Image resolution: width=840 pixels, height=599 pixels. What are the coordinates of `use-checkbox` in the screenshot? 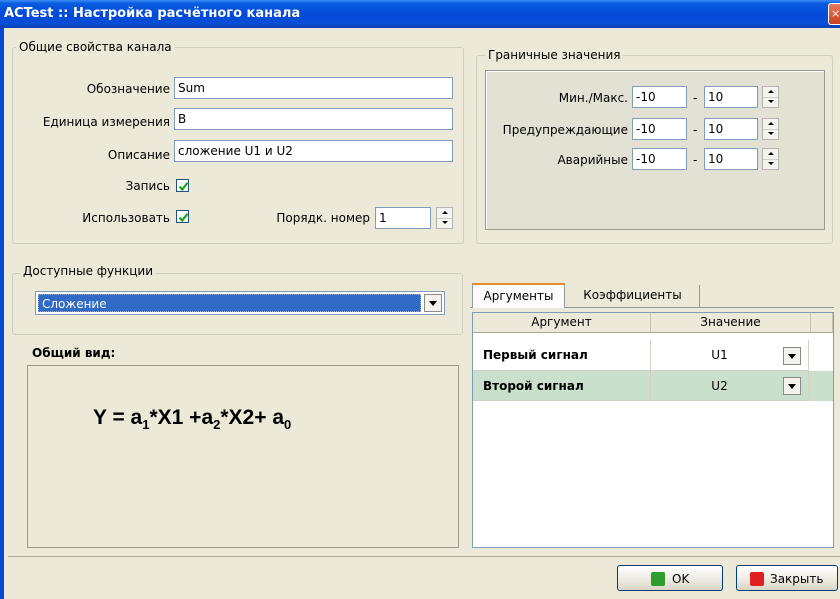 It's located at (182, 216).